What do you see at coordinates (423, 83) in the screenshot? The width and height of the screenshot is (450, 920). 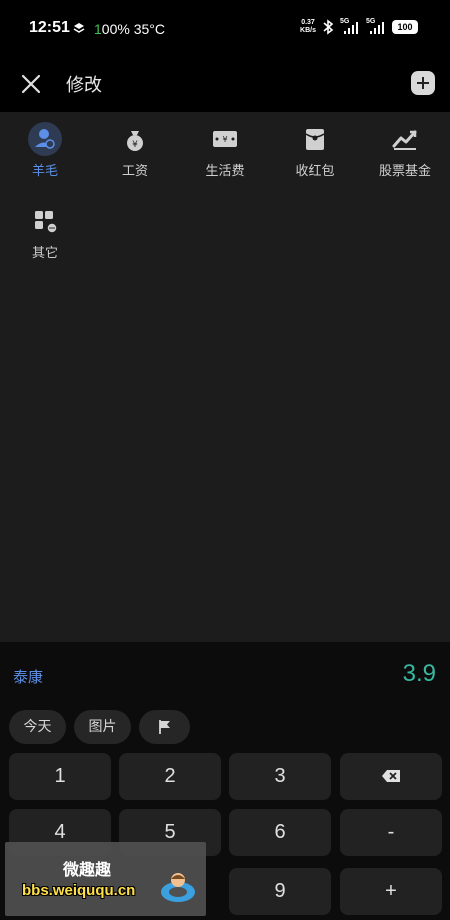 I see `add-icon` at bounding box center [423, 83].